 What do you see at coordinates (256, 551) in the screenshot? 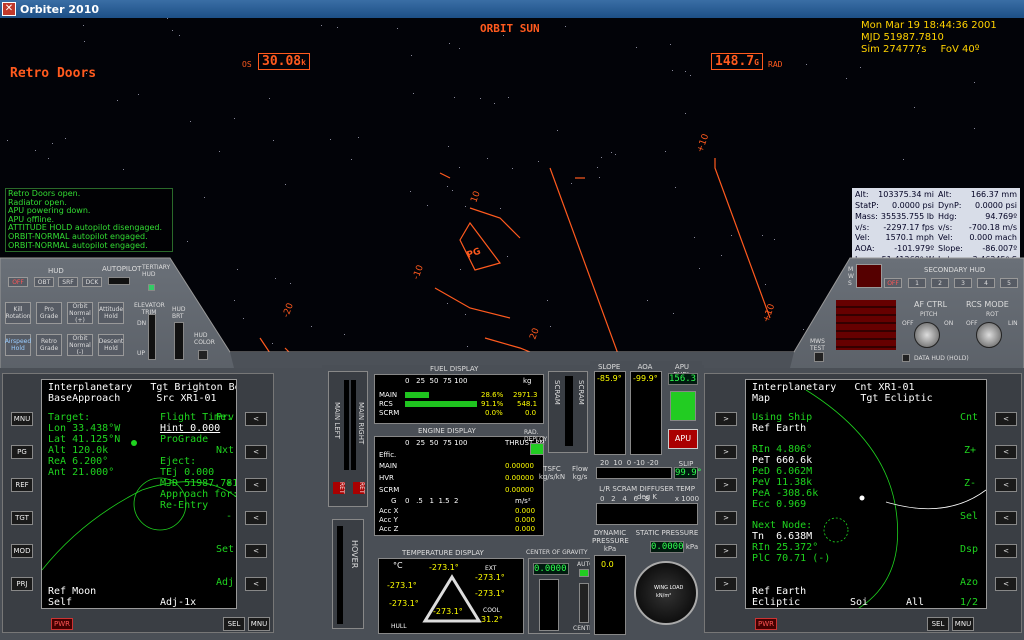
I see `left-mfd-r5-button: <` at bounding box center [256, 551].